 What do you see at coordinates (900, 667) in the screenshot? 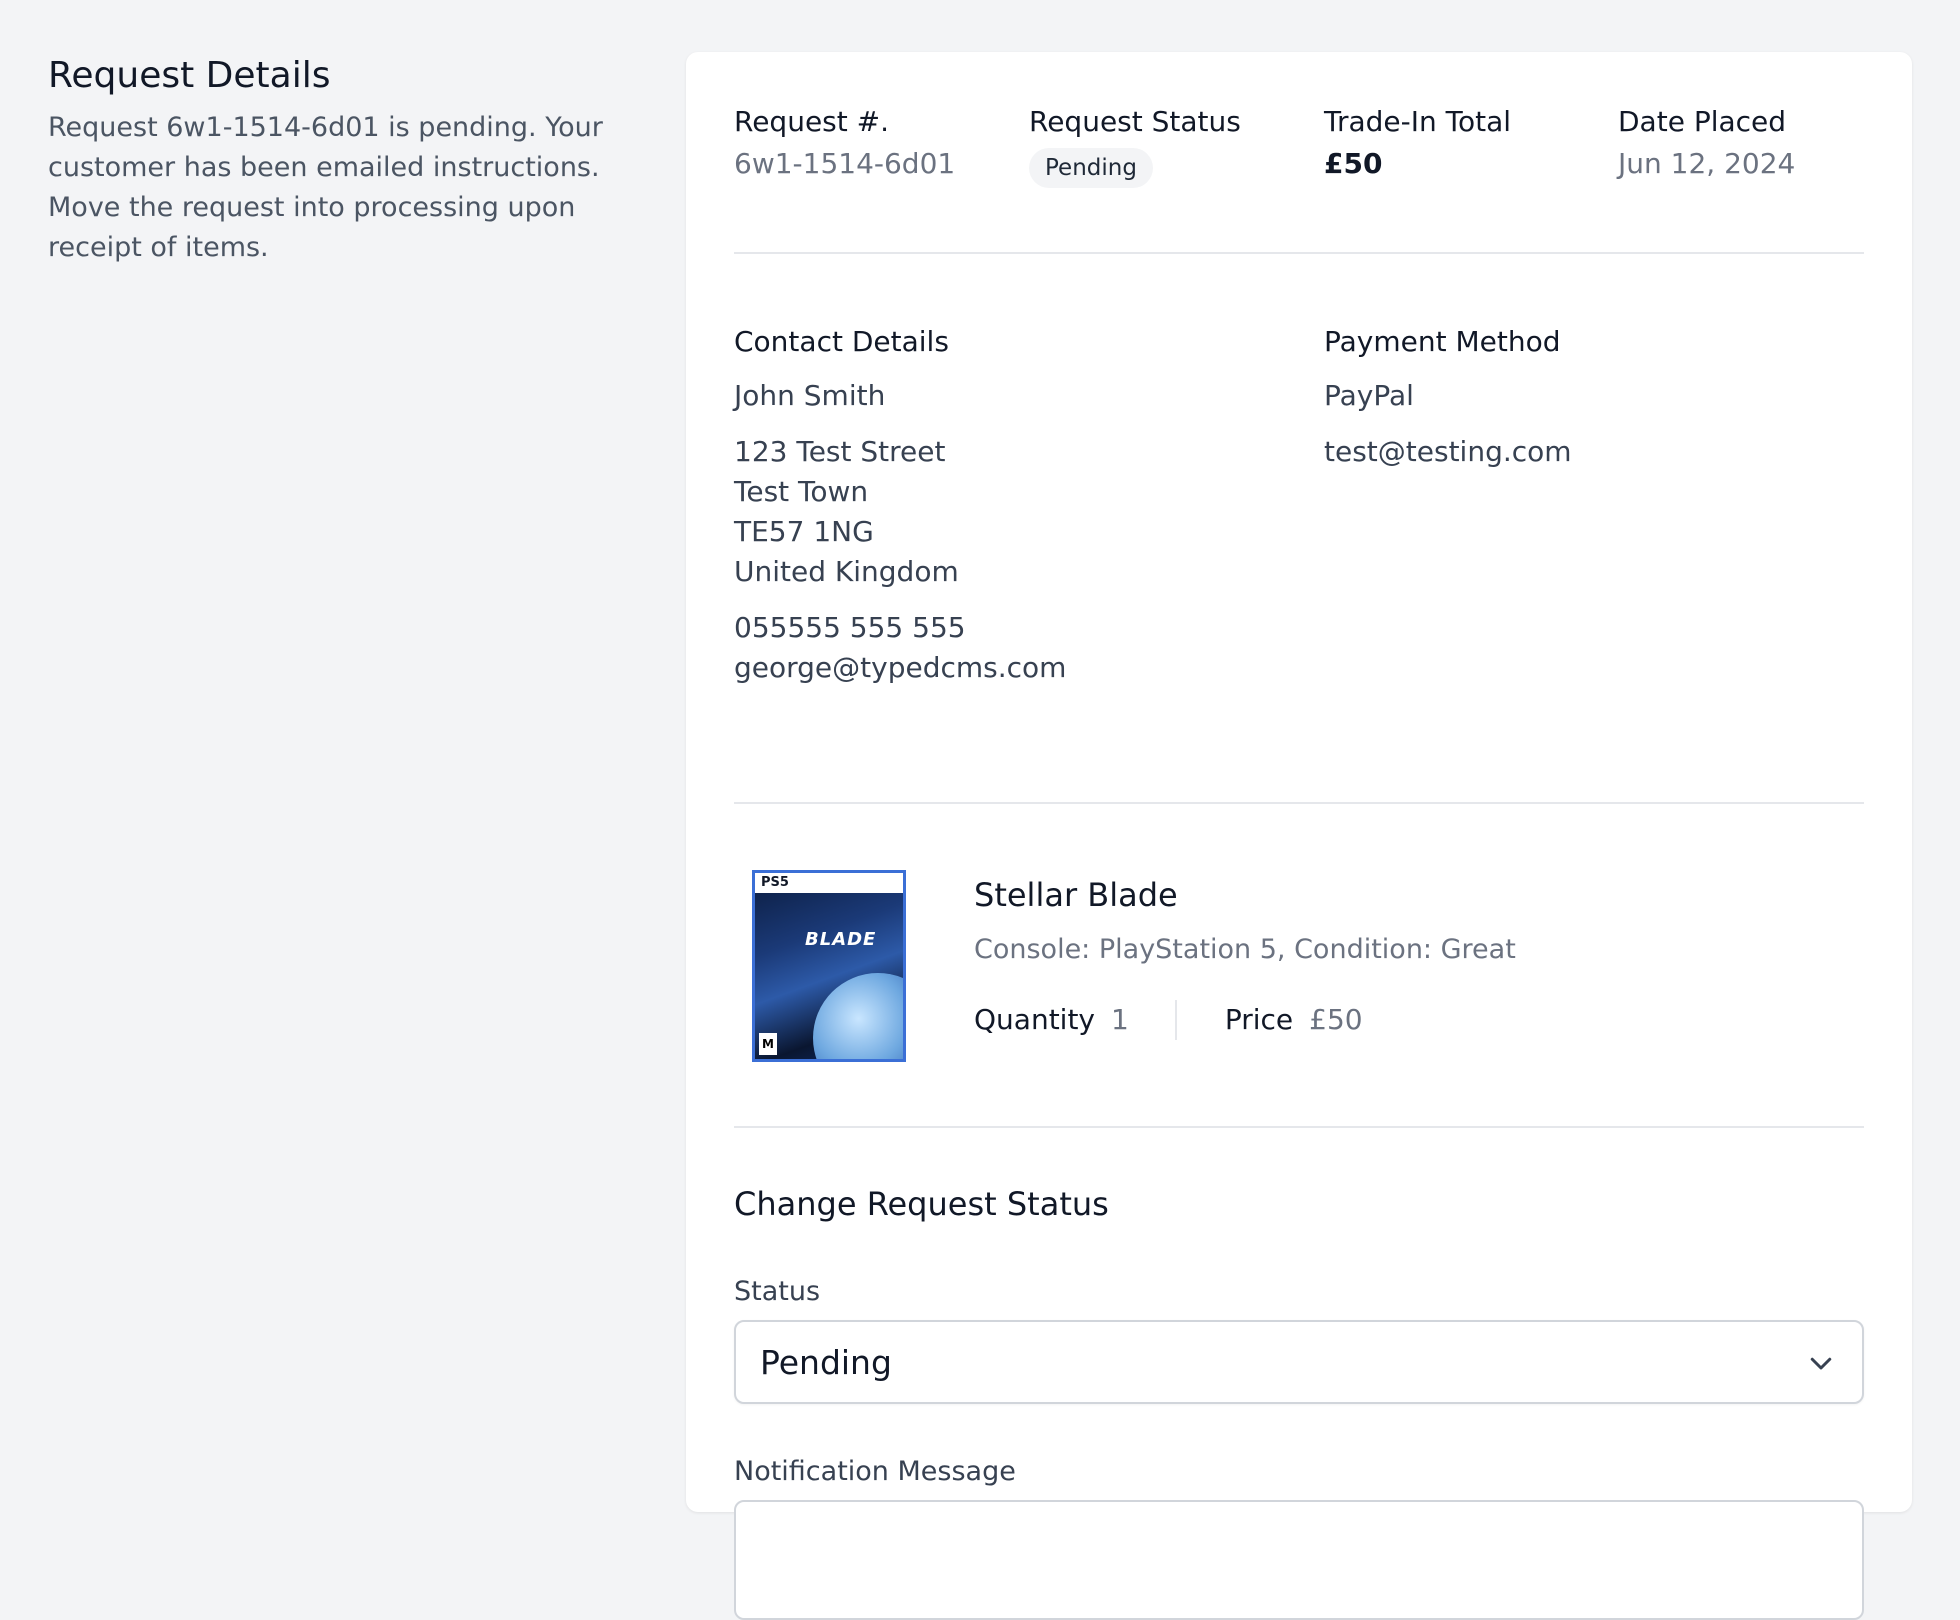
I see `contact-email: george@typedcms.com` at bounding box center [900, 667].